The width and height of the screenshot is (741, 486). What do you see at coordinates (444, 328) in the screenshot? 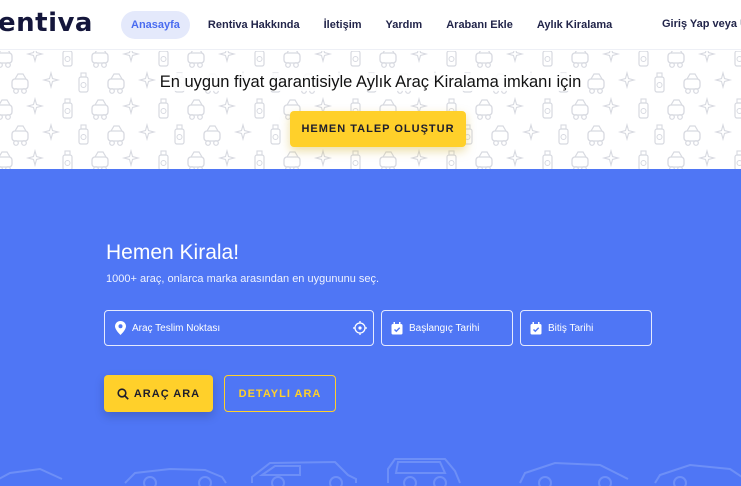
I see `start-date-placeholder: Başlangıç Tarihi` at bounding box center [444, 328].